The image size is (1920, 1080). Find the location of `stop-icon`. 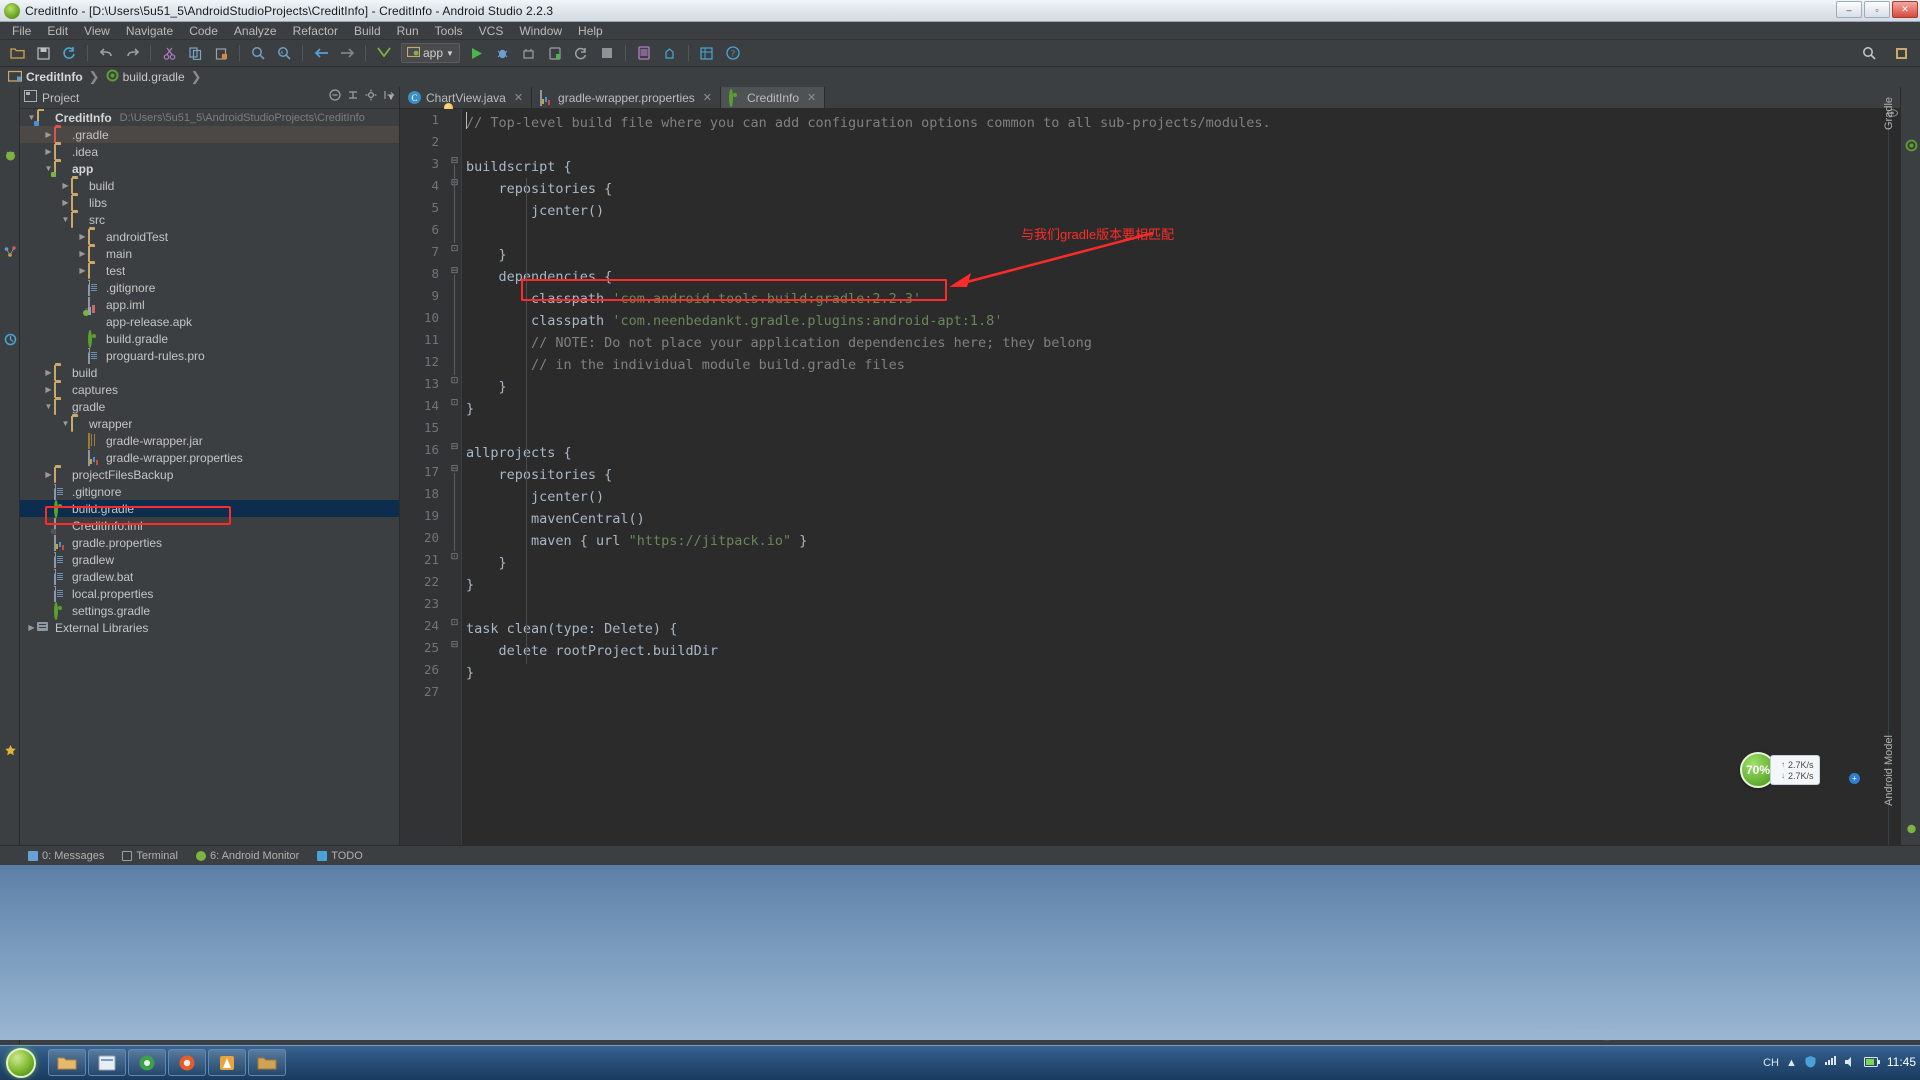

stop-icon is located at coordinates (607, 53).